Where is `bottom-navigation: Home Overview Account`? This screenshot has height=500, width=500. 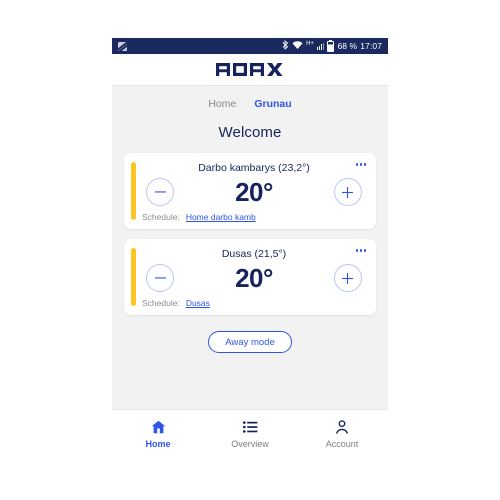 bottom-navigation: Home Overview Account is located at coordinates (250, 433).